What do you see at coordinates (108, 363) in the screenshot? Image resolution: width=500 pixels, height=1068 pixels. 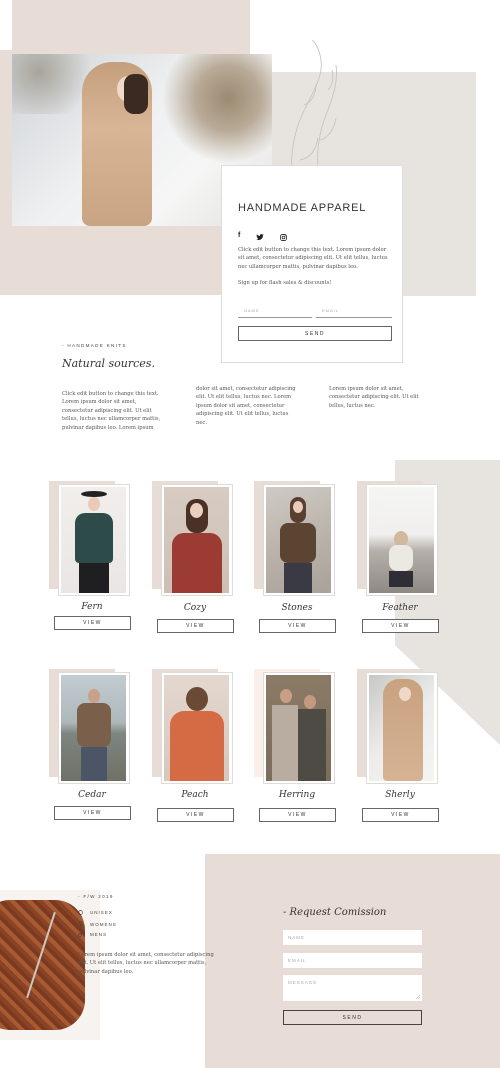 I see `about-heading: Natural sources.` at bounding box center [108, 363].